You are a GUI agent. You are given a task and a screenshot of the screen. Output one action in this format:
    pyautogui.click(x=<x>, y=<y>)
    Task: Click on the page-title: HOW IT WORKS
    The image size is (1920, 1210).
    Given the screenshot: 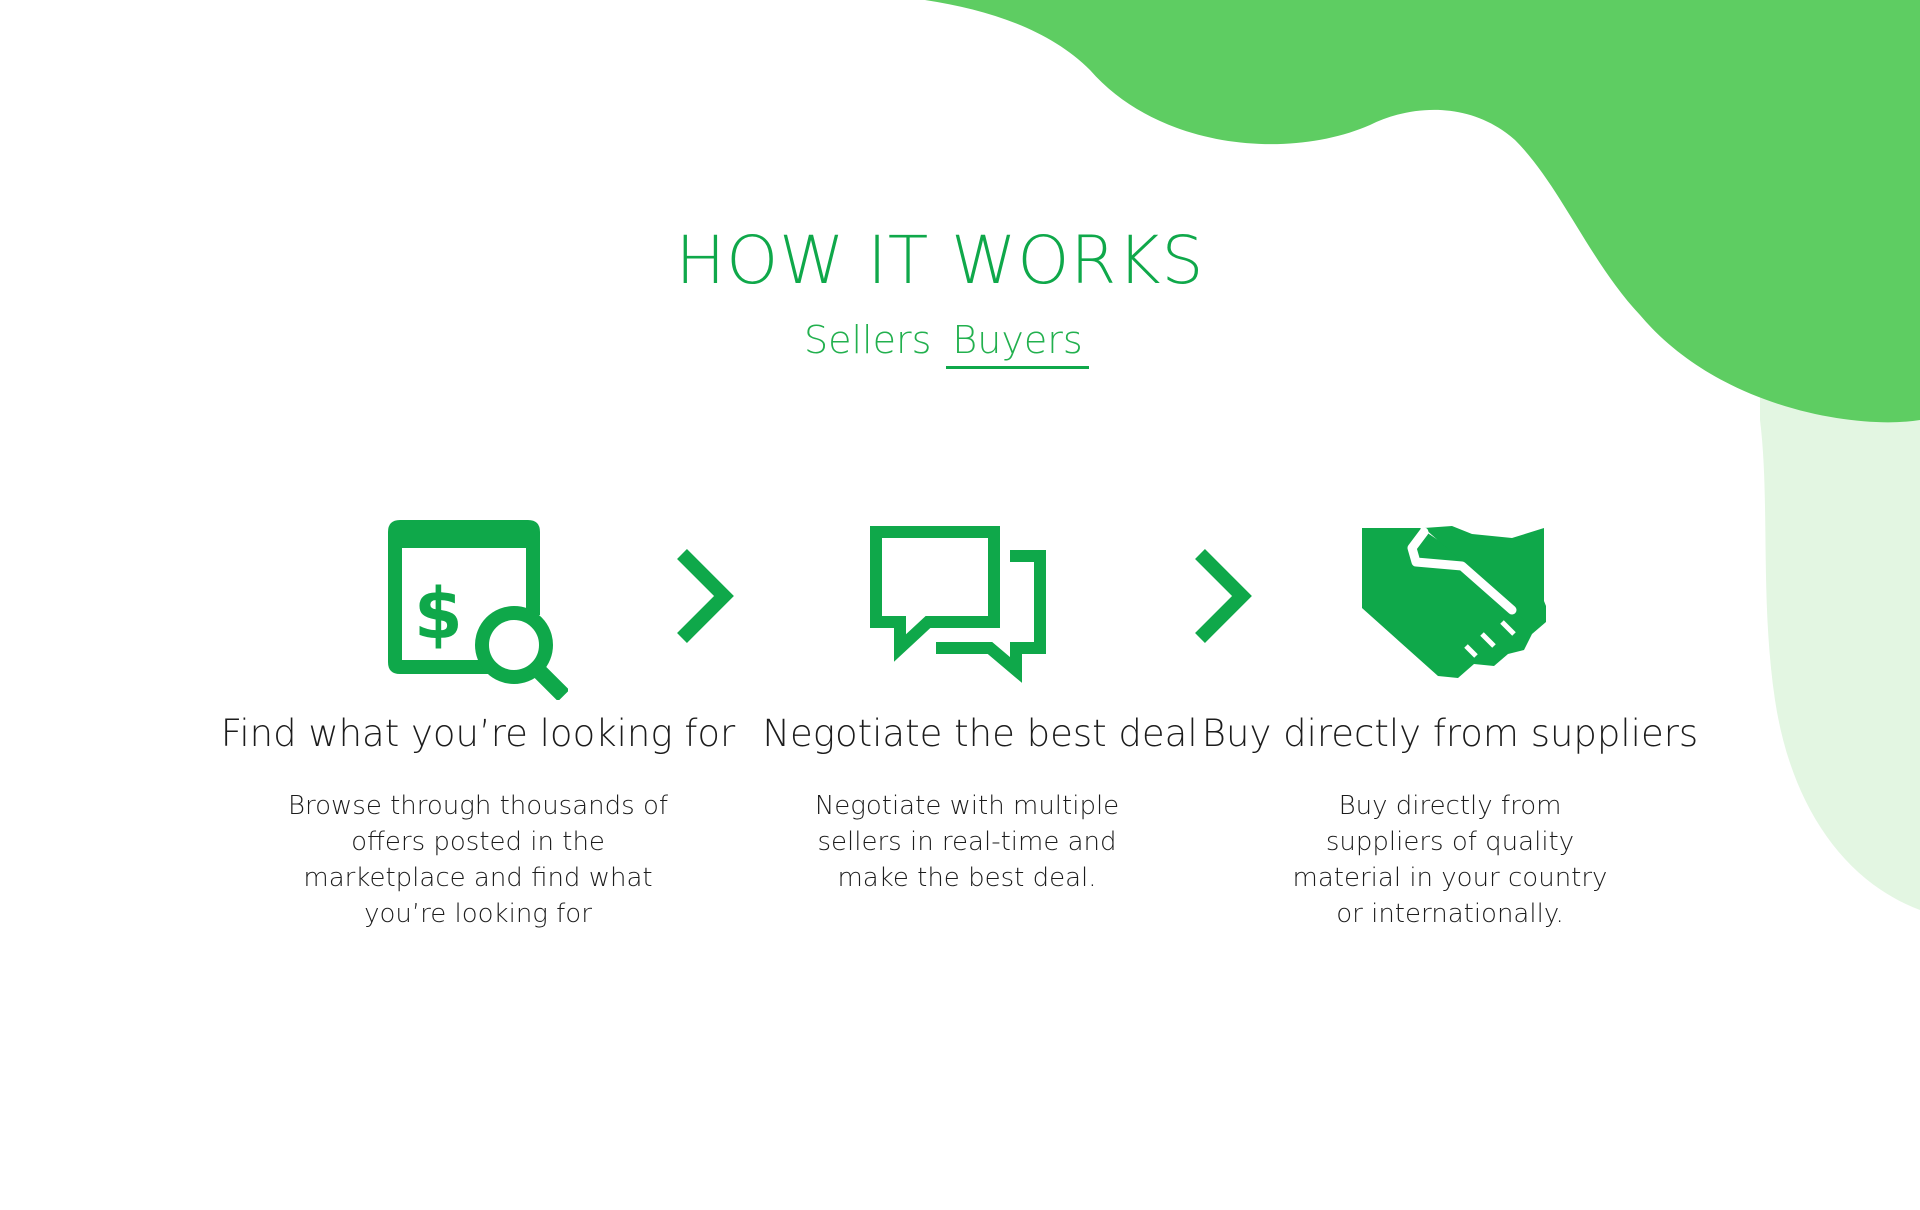 What is the action you would take?
    pyautogui.click(x=940, y=260)
    